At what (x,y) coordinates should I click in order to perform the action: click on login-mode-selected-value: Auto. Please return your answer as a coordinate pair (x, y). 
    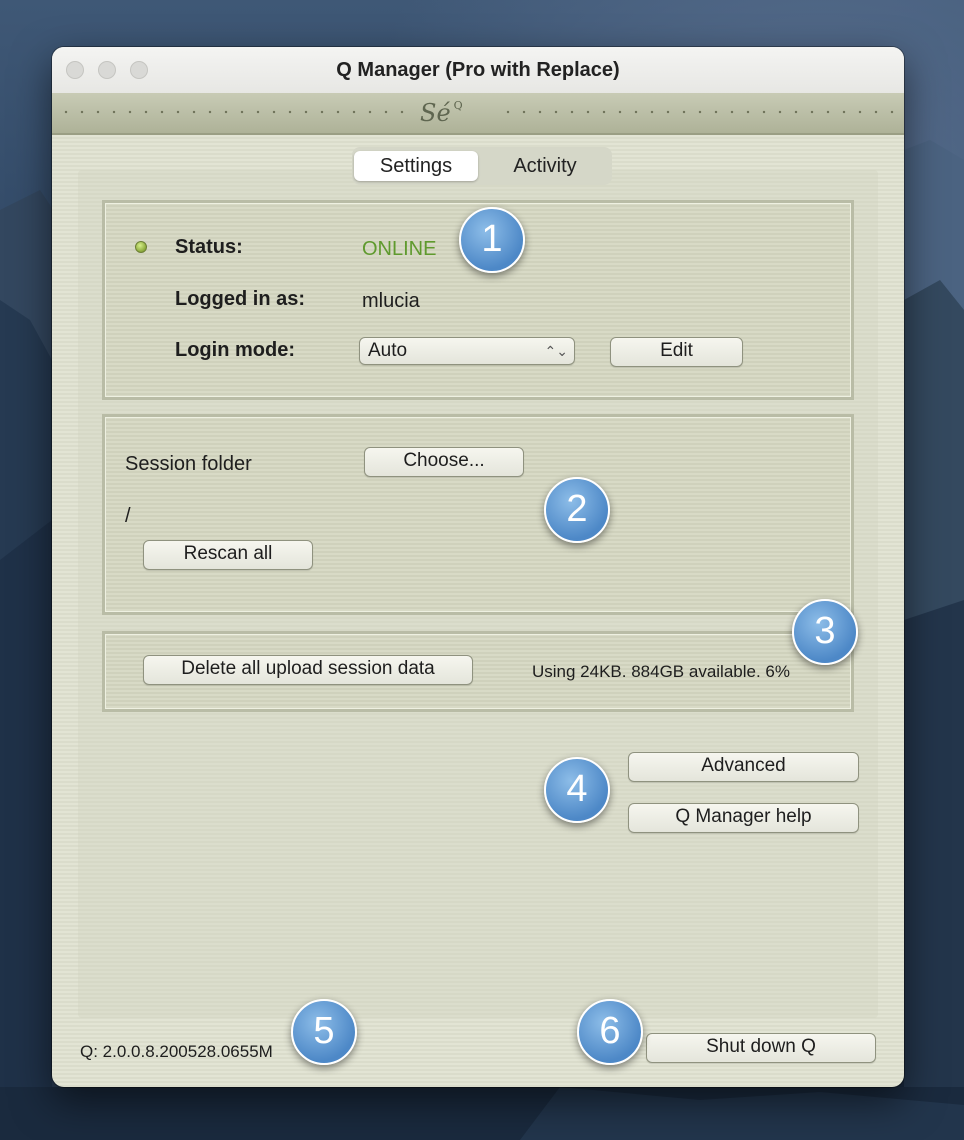
    Looking at the image, I should click on (388, 350).